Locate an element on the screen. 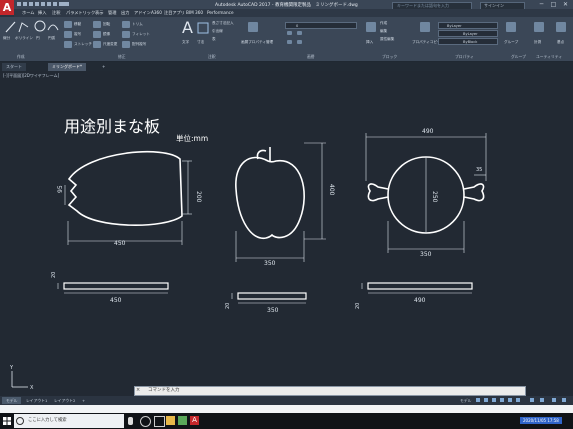 Image resolution: width=573 pixels, height=429 pixels. layer-freeze-icon is located at coordinates (299, 33).